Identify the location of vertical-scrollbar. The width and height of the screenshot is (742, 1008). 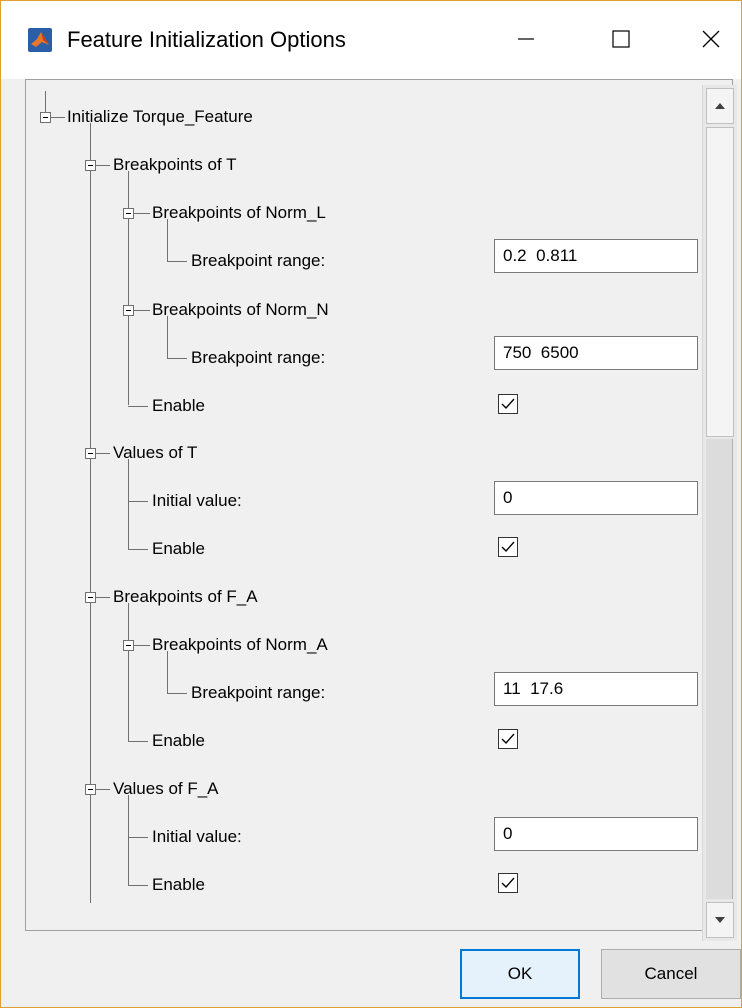
(719, 513).